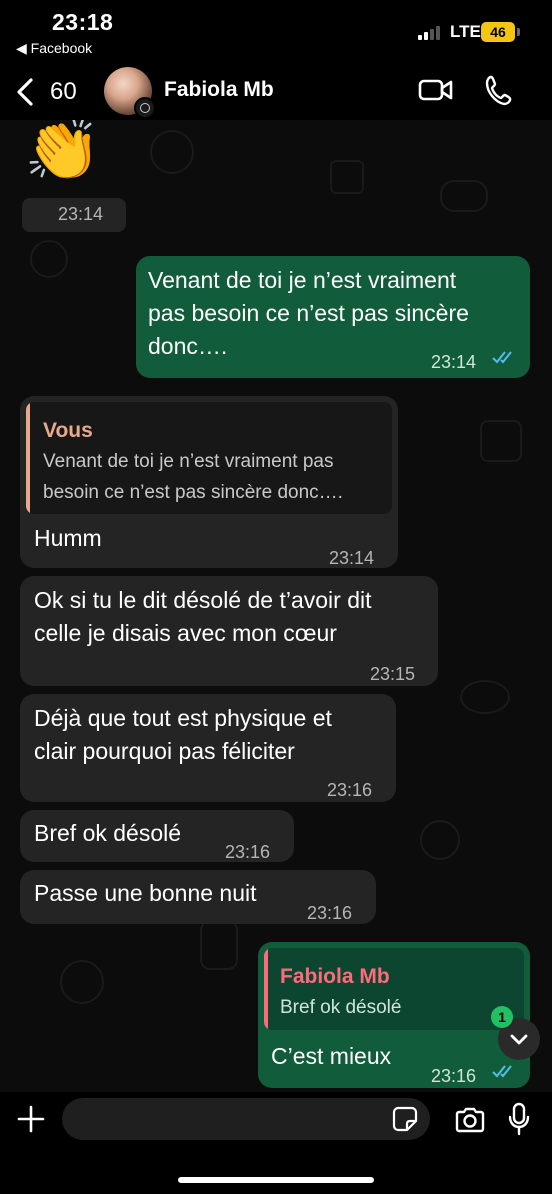 The image size is (552, 1194). What do you see at coordinates (518, 32) in the screenshot?
I see `battery-tip` at bounding box center [518, 32].